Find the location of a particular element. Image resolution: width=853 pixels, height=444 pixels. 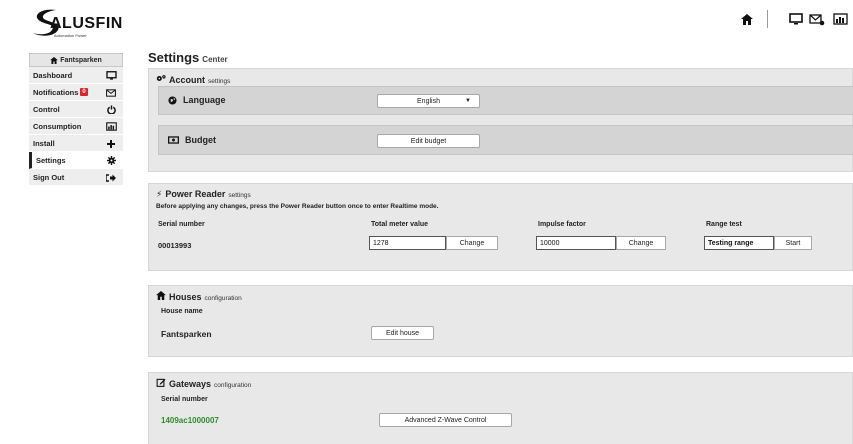

sidebar-item-control: Control is located at coordinates (76, 109).